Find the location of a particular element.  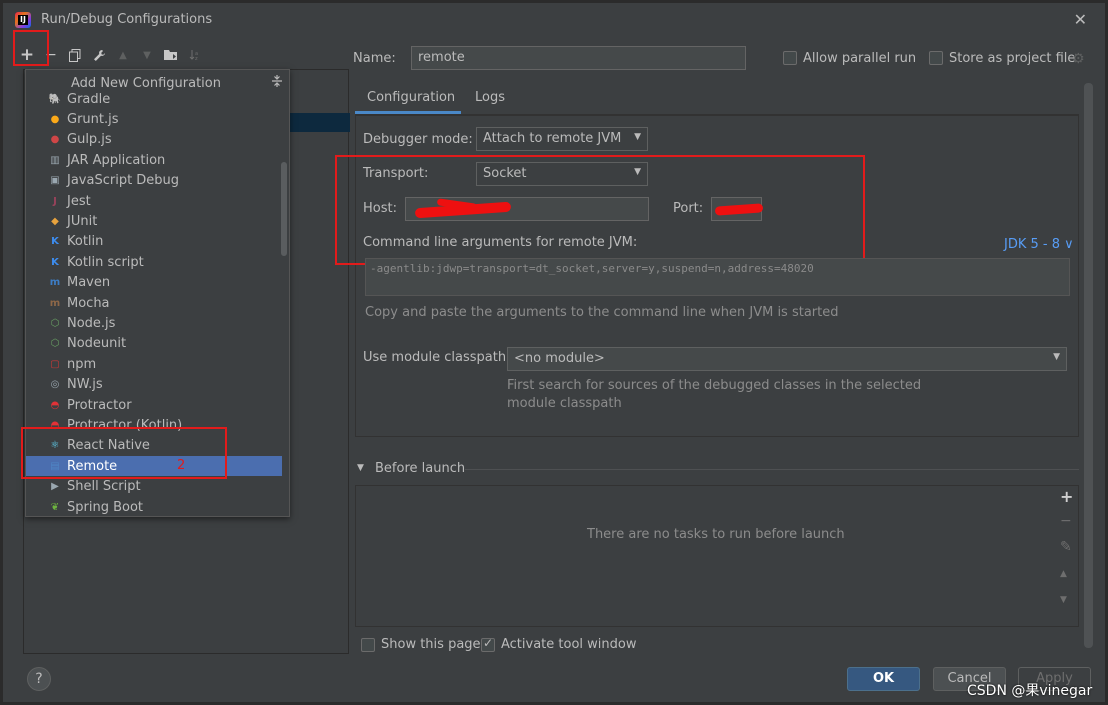

config-type-node-js: ⬡ Node.js is located at coordinates (154, 323).